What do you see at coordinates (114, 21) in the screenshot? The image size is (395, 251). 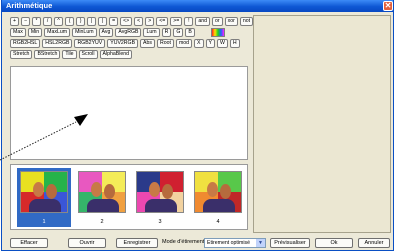 I see `operator-button: =` at bounding box center [114, 21].